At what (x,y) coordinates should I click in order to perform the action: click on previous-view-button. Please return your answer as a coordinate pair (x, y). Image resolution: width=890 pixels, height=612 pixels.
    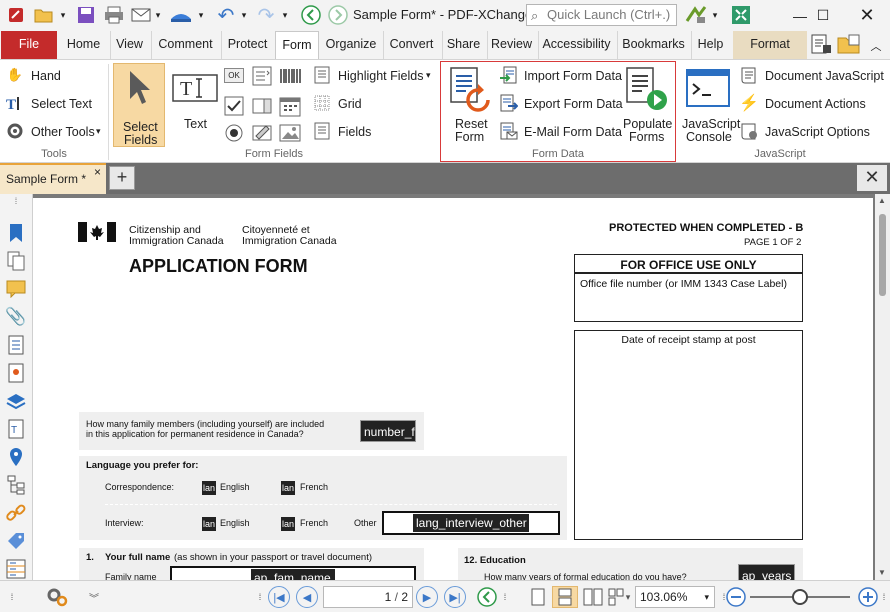
    Looking at the image, I should click on (487, 597).